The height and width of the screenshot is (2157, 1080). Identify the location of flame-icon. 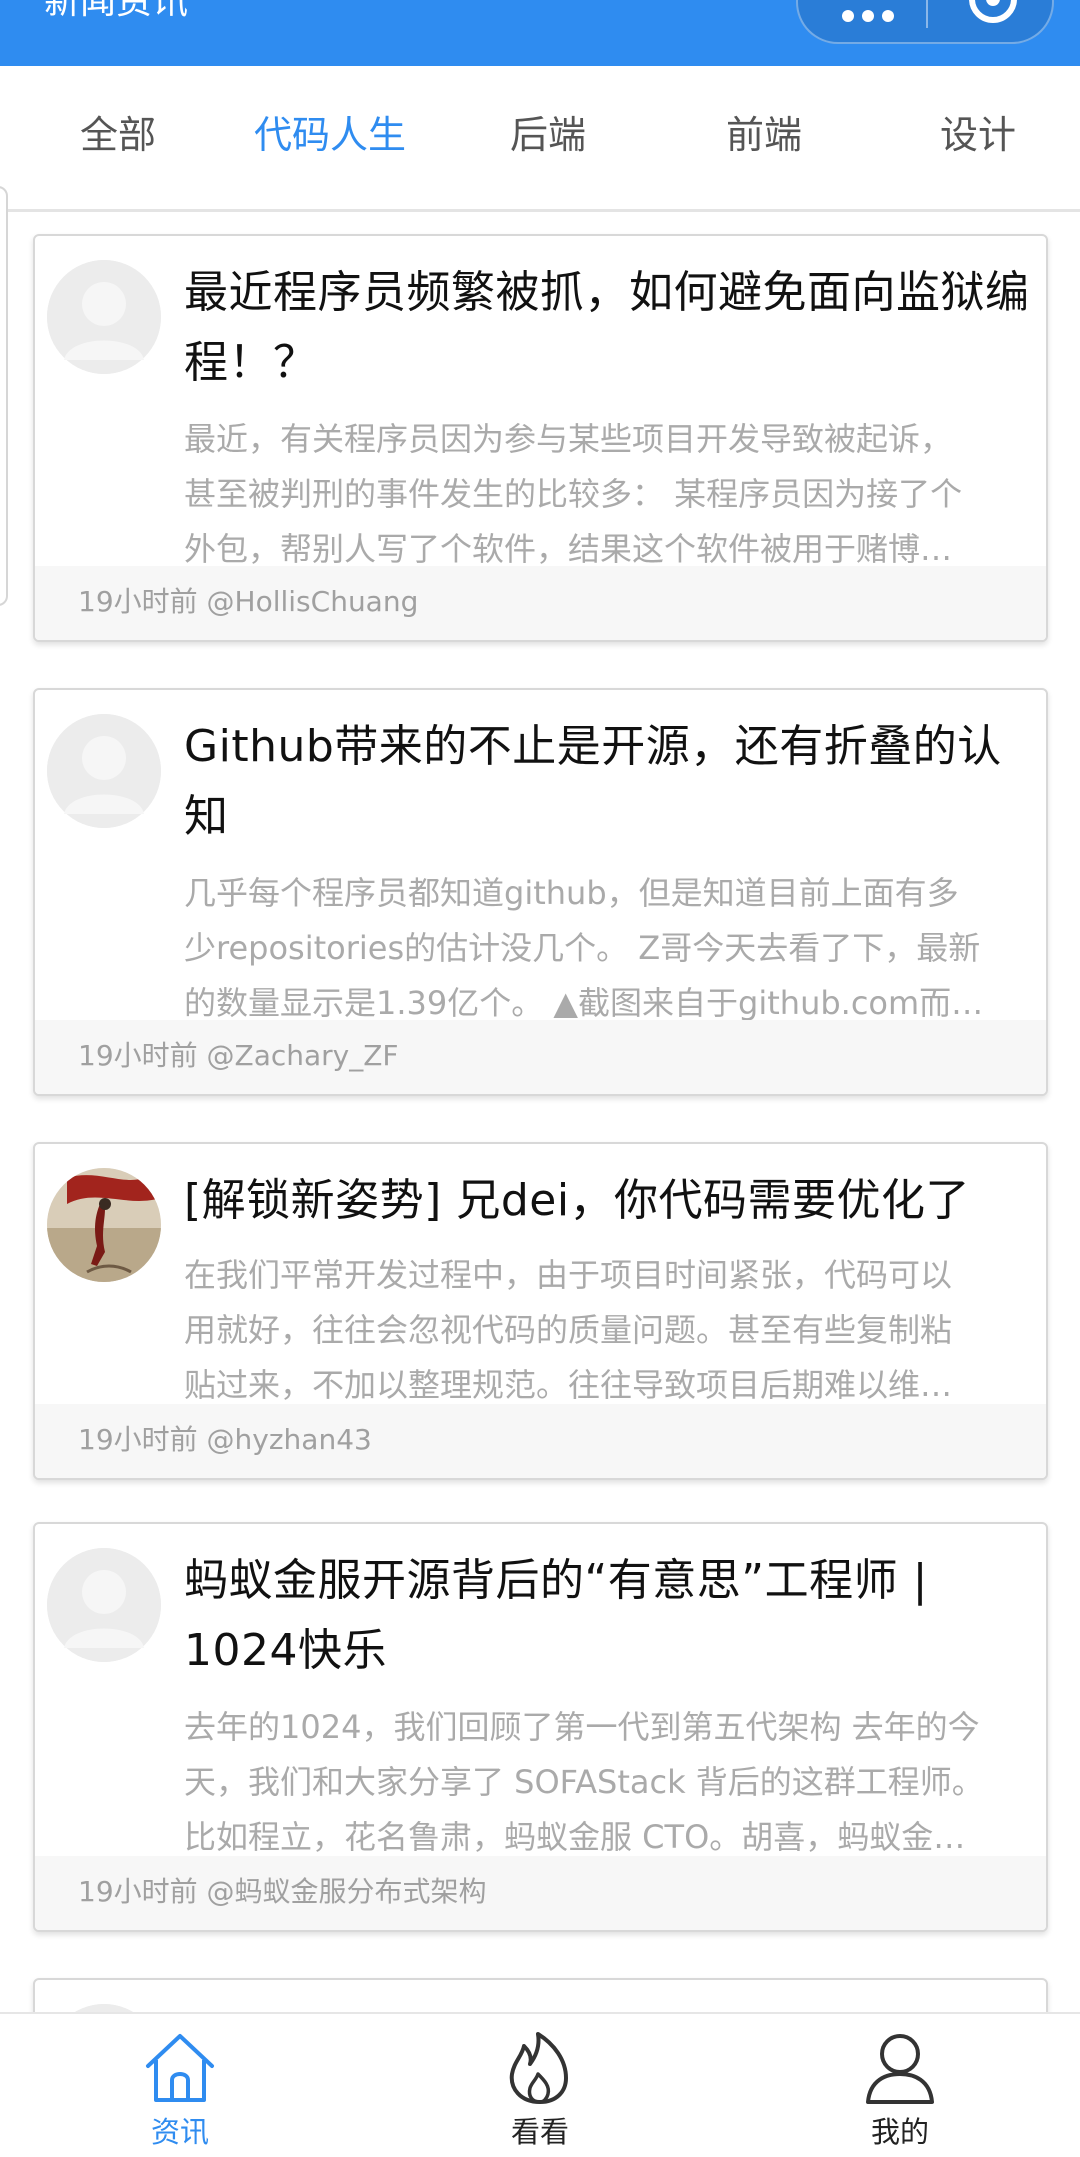
(538, 2068).